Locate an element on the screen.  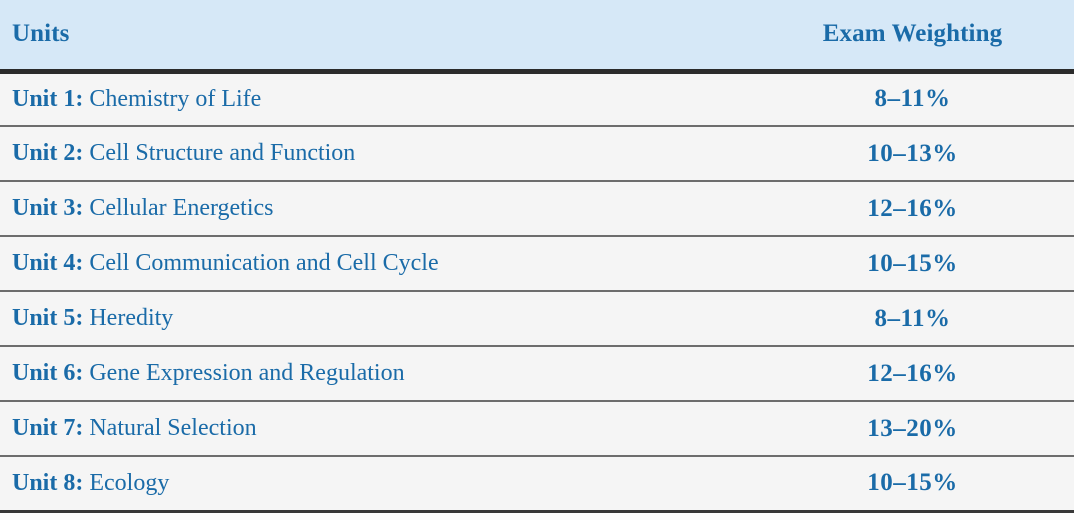
table-row: Unit 5: Heredity 8–11% is located at coordinates (537, 319).